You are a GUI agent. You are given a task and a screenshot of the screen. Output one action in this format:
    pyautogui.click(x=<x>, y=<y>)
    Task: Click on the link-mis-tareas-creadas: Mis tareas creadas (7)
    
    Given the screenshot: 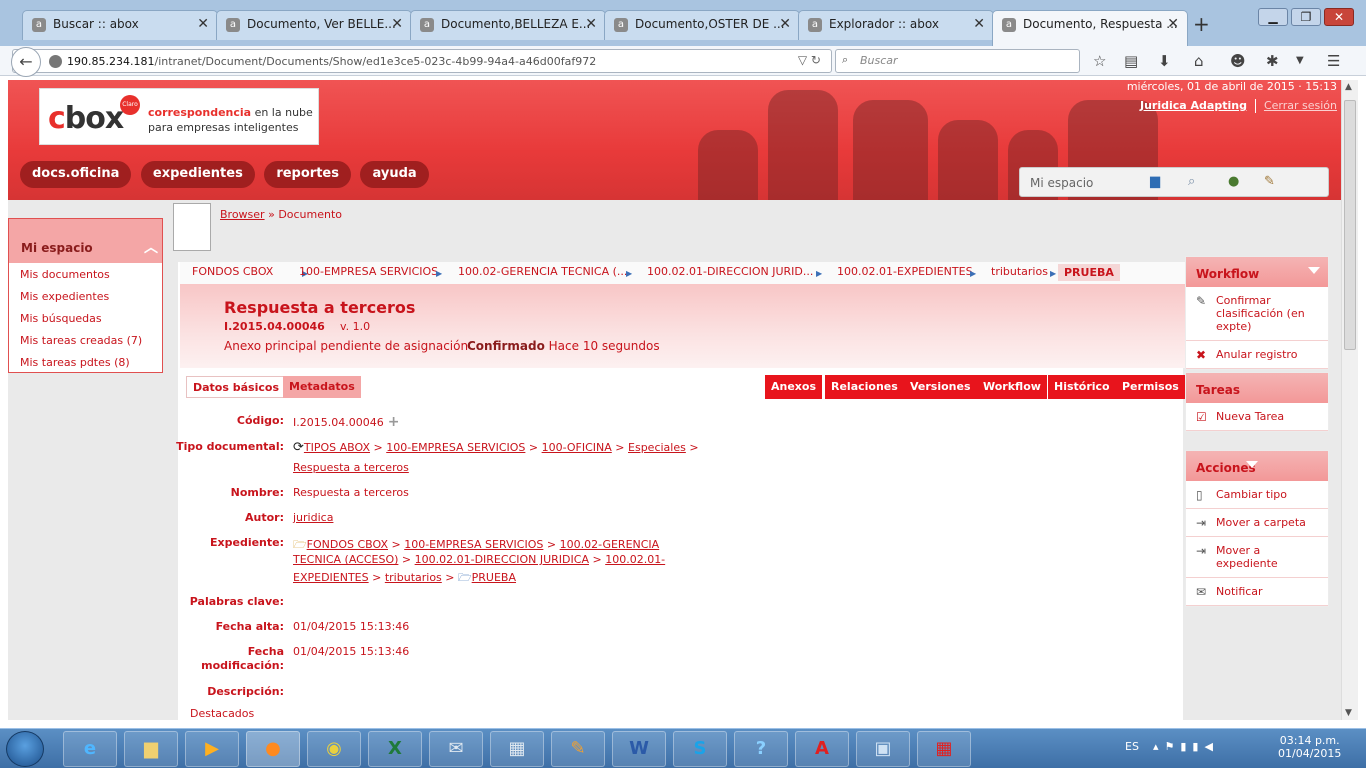 What is the action you would take?
    pyautogui.click(x=81, y=340)
    